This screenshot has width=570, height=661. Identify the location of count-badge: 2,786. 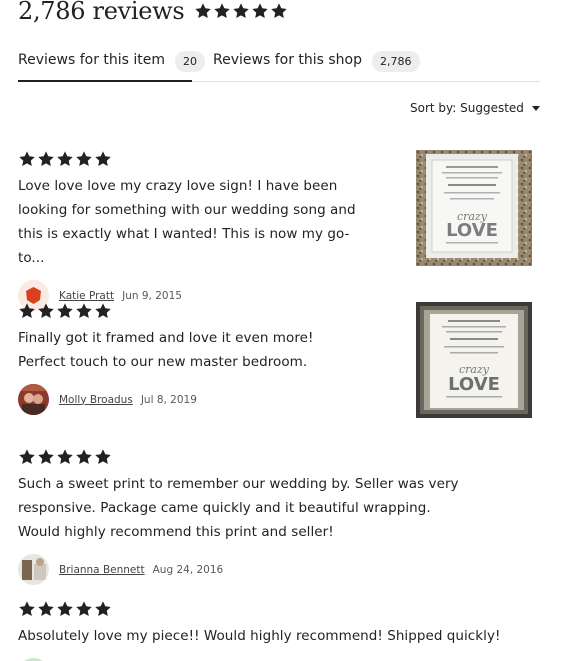
(396, 61).